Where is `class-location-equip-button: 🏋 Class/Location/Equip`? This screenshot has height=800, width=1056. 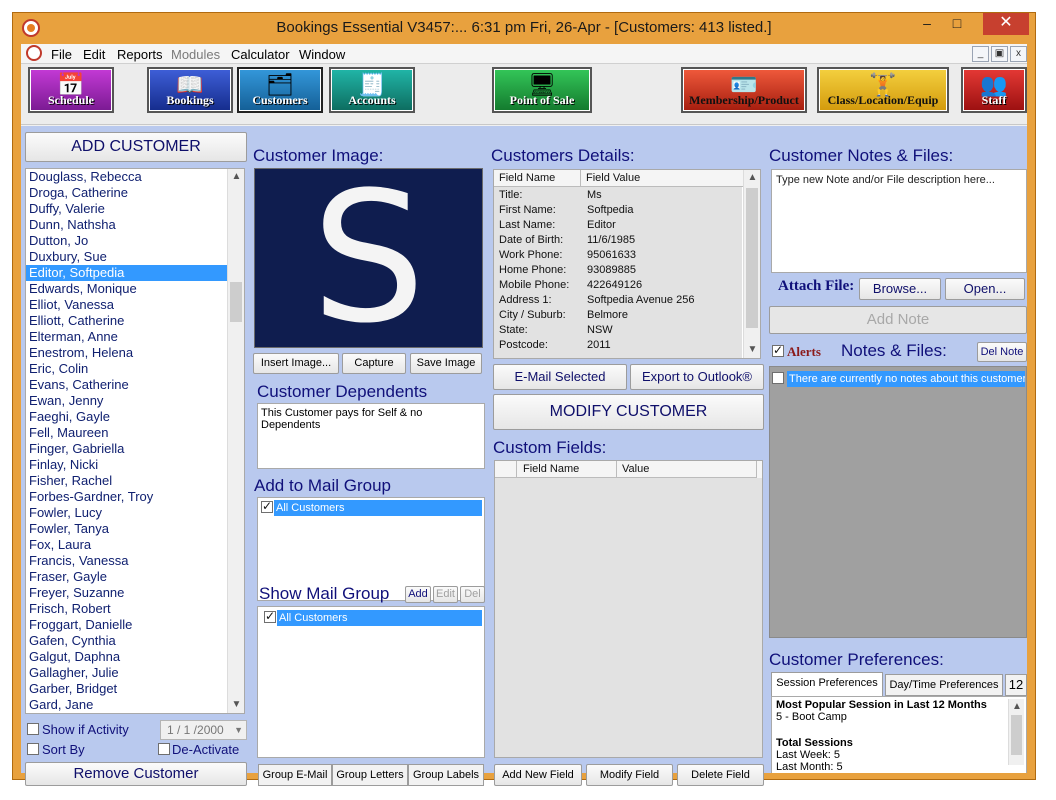
class-location-equip-button: 🏋 Class/Location/Equip is located at coordinates (883, 90).